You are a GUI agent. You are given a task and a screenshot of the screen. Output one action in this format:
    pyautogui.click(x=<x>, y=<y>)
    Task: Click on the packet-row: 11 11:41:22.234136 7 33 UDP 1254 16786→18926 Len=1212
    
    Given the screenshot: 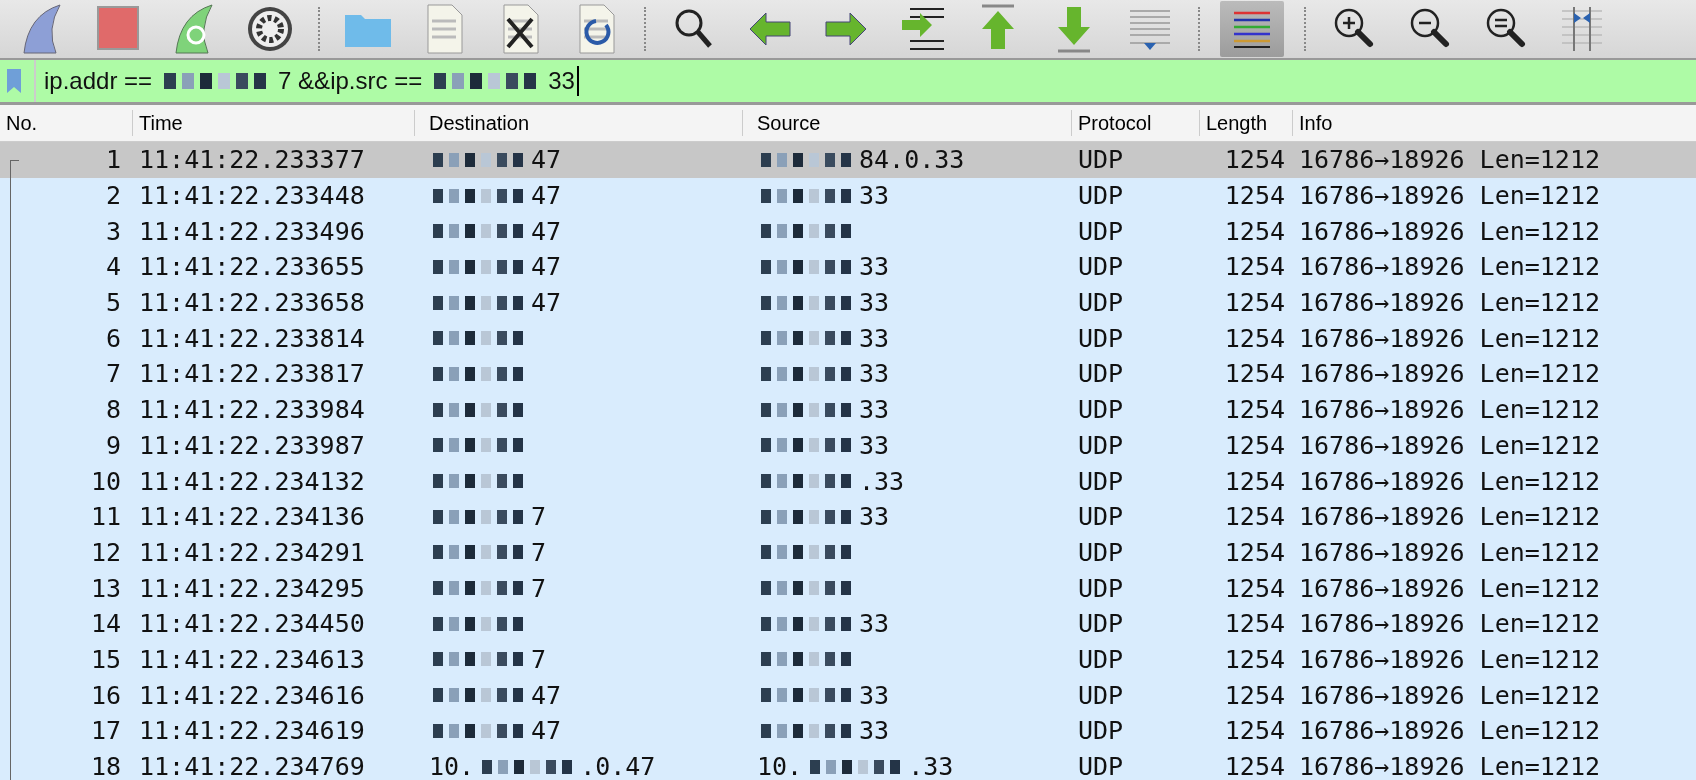 What is the action you would take?
    pyautogui.click(x=848, y=516)
    